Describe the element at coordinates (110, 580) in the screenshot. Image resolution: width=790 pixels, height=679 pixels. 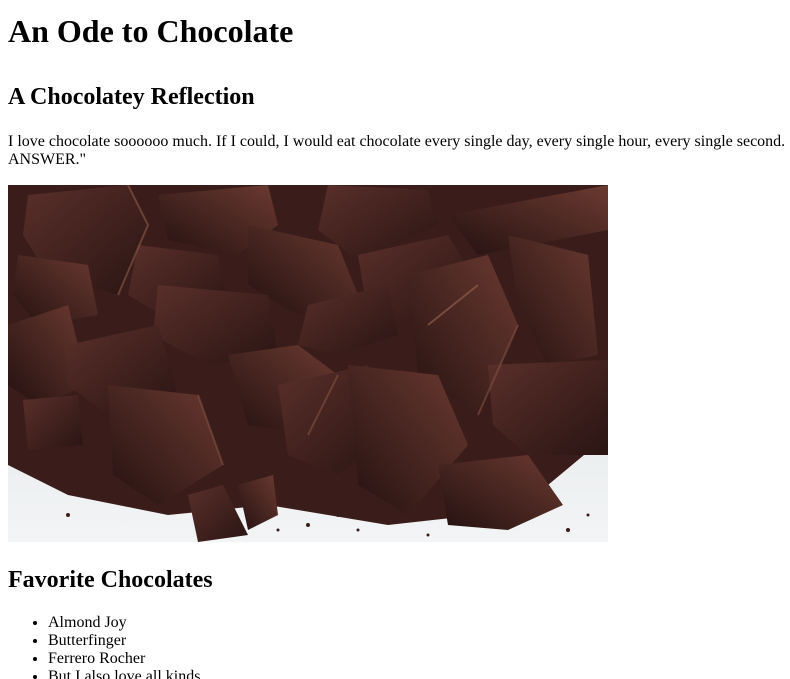
I see `favorites-heading: Favorite Chocolates` at that location.